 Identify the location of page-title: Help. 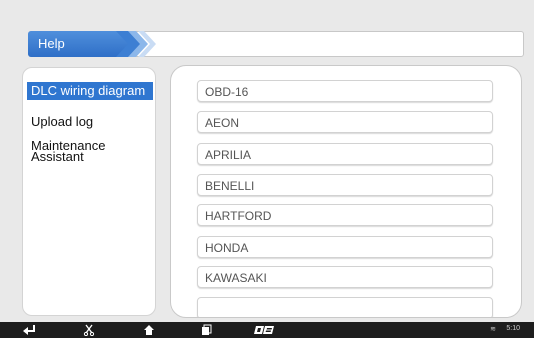
(51, 43).